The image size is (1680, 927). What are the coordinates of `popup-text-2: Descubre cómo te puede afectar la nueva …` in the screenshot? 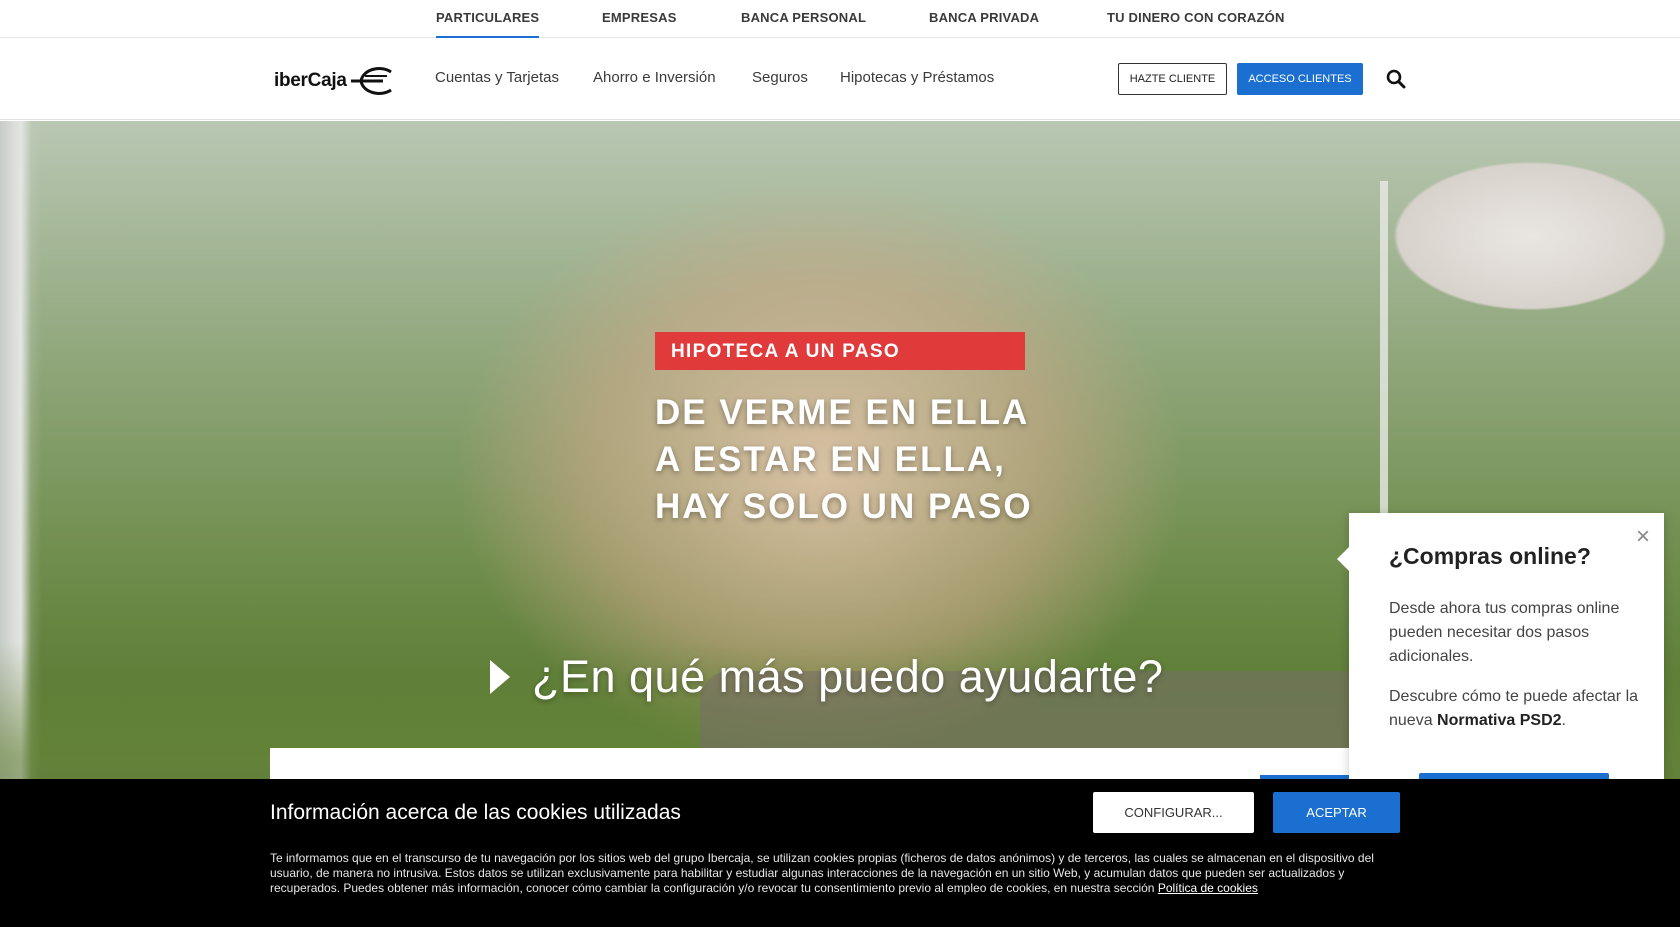 It's located at (1514, 709).